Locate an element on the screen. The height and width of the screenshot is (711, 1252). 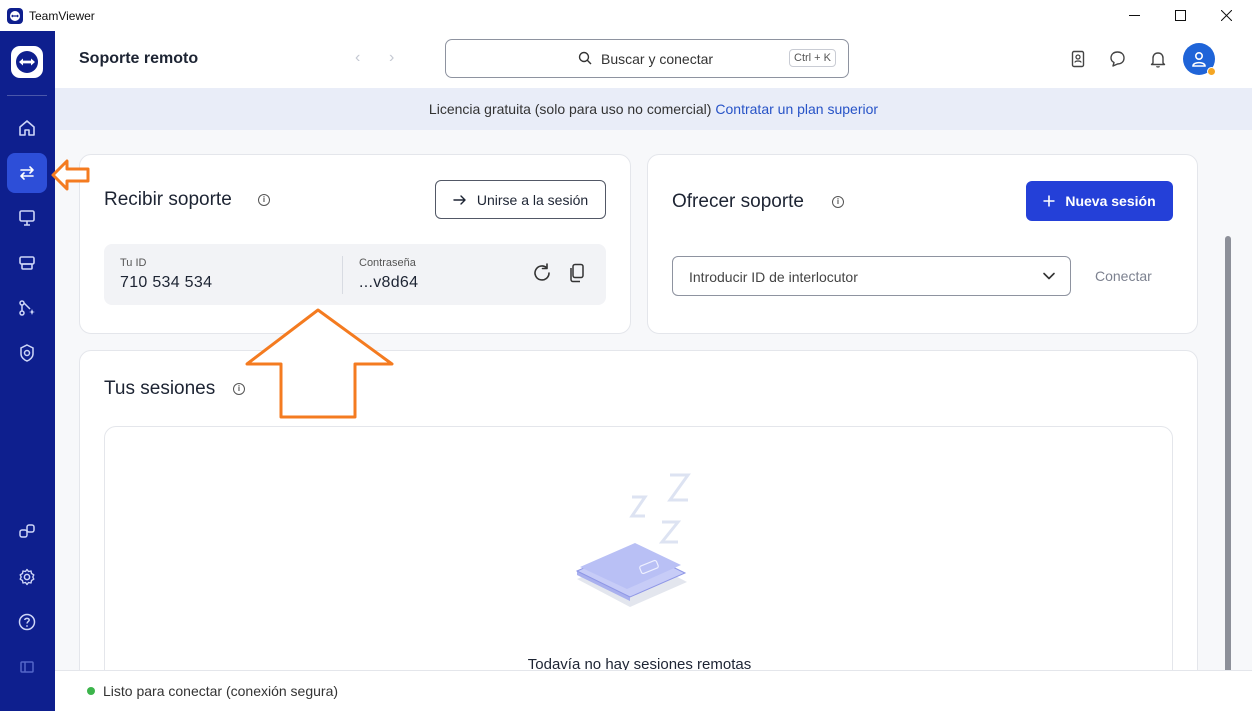
search-input: Buscar y conectar Ctrl + K is located at coordinates (647, 58).